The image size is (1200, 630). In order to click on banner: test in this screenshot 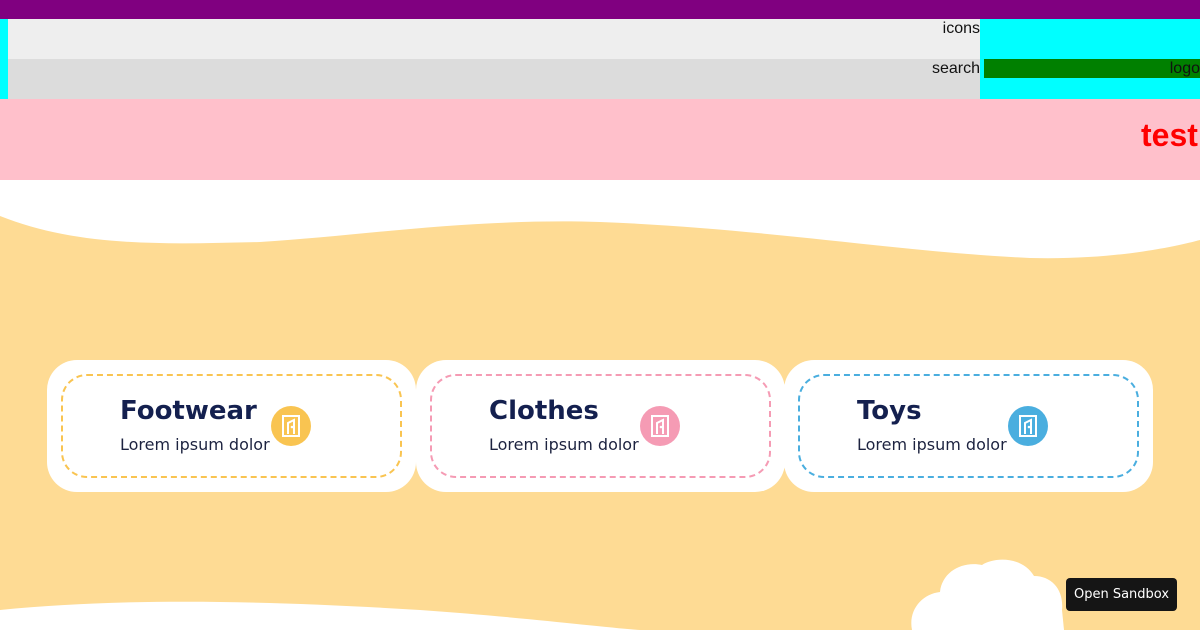, I will do `click(600, 139)`.